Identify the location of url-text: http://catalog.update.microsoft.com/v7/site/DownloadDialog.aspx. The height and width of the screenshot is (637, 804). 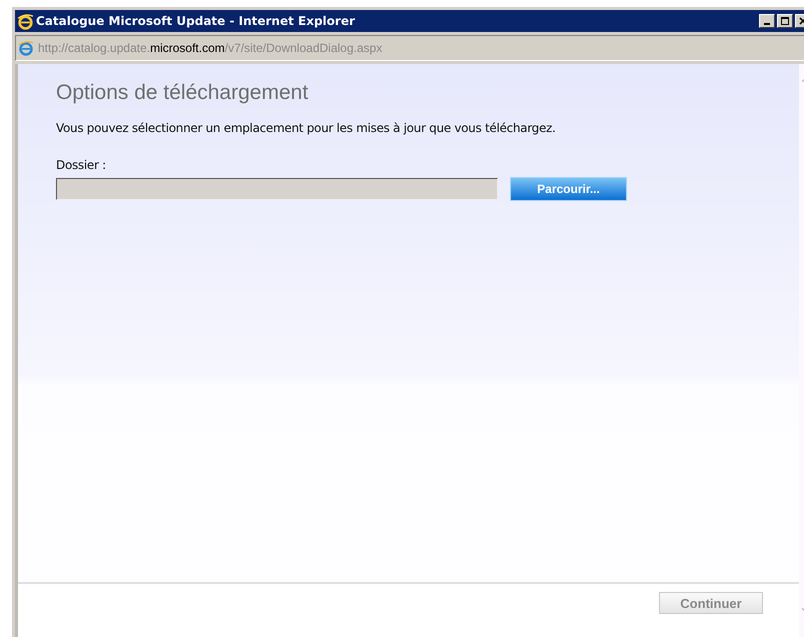
(210, 48).